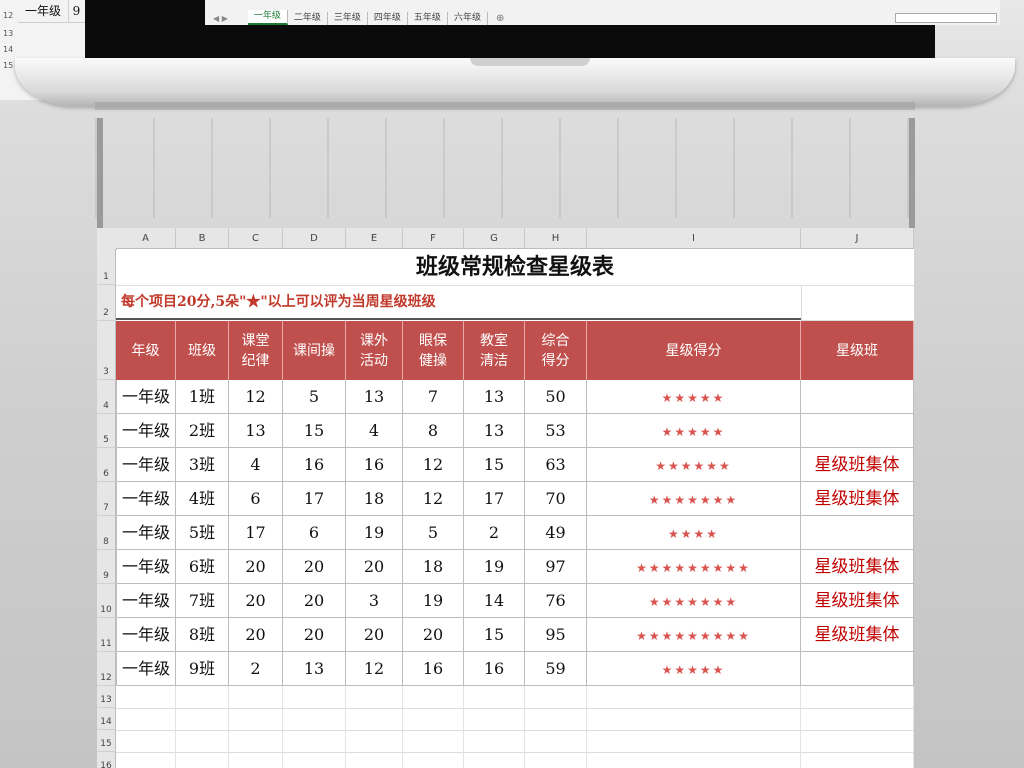 The height and width of the screenshot is (768, 1024). What do you see at coordinates (494, 238) in the screenshot?
I see `column-header-g: G` at bounding box center [494, 238].